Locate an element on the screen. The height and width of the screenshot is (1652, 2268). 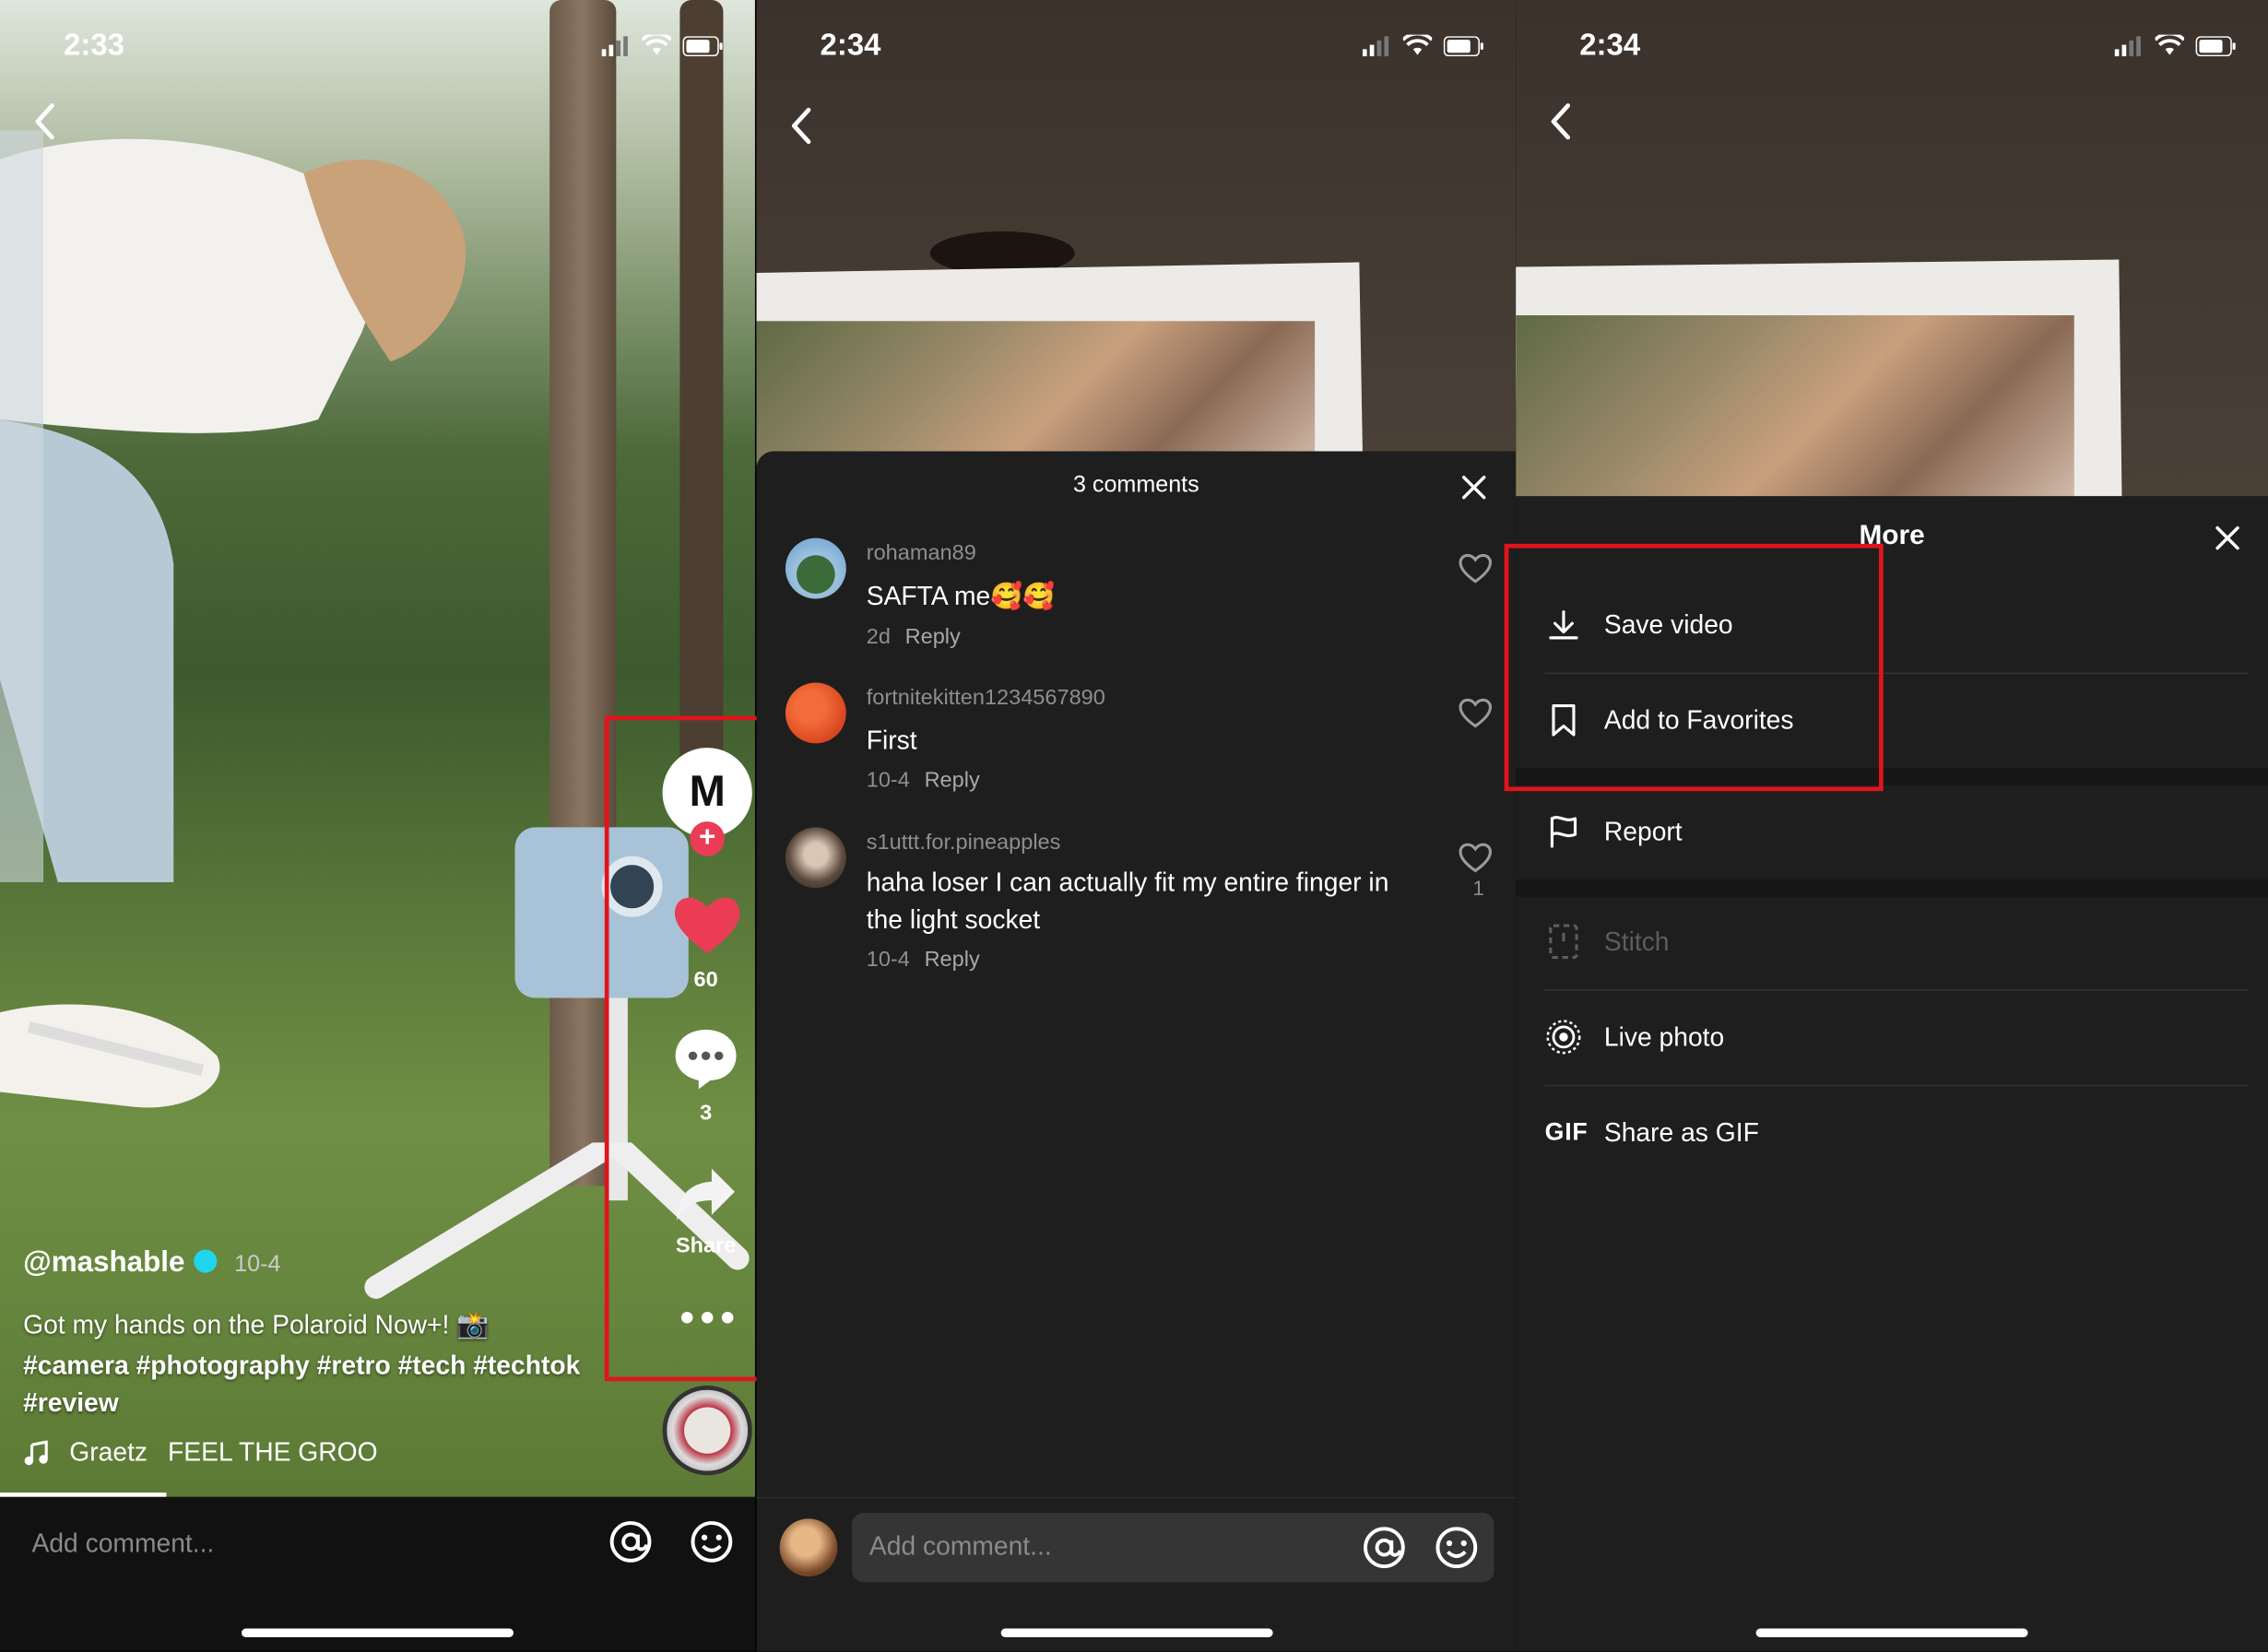
stitch-icon is located at coordinates (1564, 942).